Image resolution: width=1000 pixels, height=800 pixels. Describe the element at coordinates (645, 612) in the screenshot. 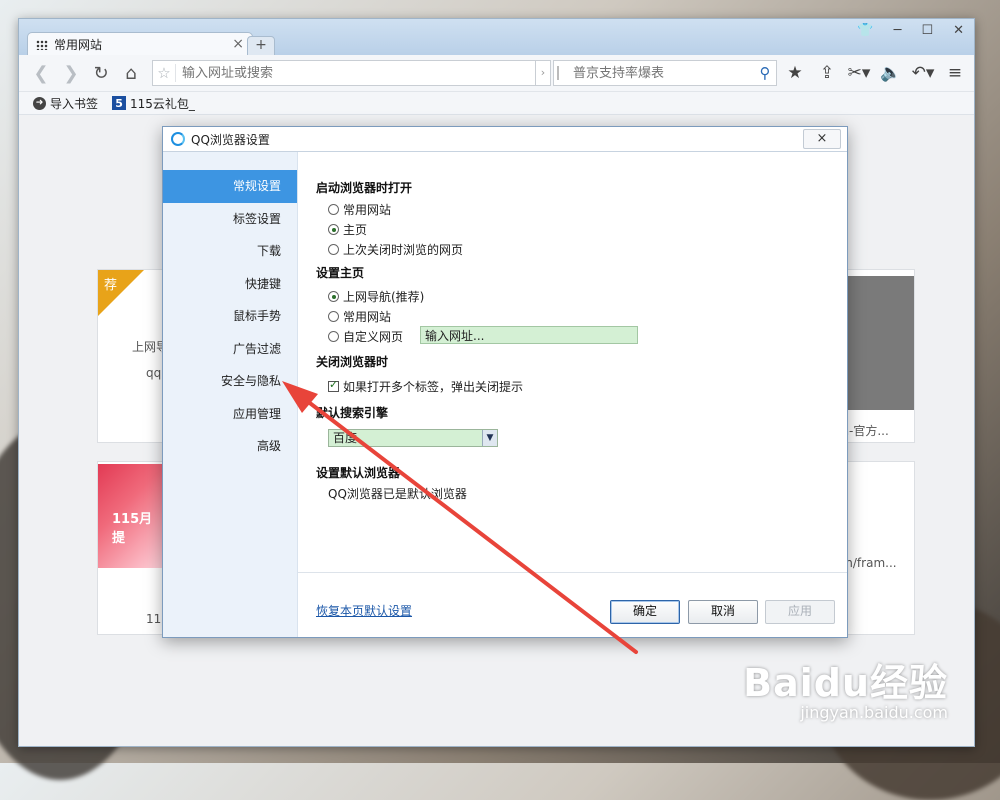

I see `ok-button: 确定` at that location.